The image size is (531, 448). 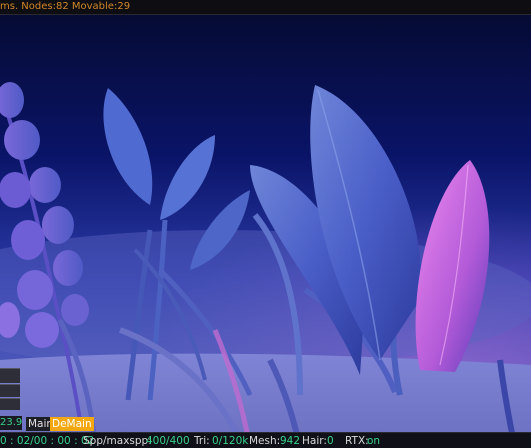 I want to click on tri-label: Tri:, so click(x=202, y=441).